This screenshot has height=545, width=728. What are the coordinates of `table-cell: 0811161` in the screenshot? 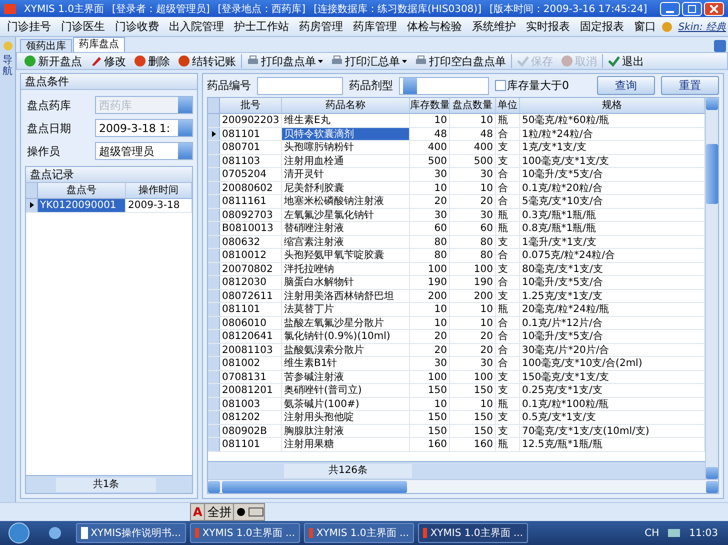 It's located at (251, 201).